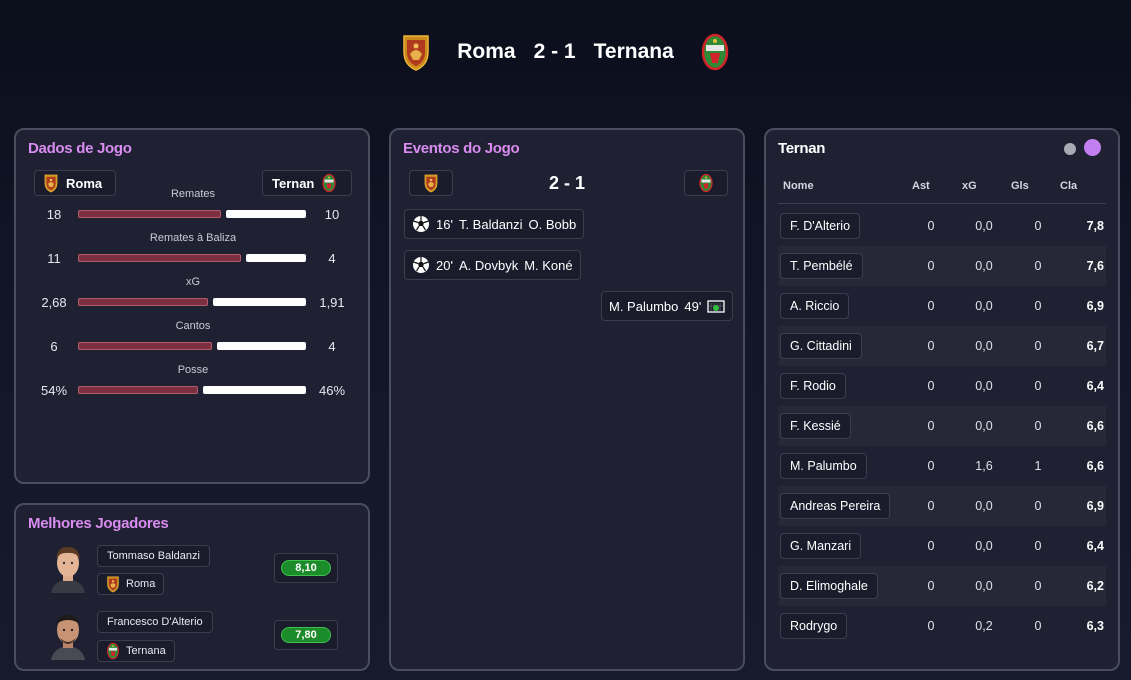 This screenshot has width=1131, height=680. I want to click on panel-title: Melhores Jogadores, so click(98, 523).